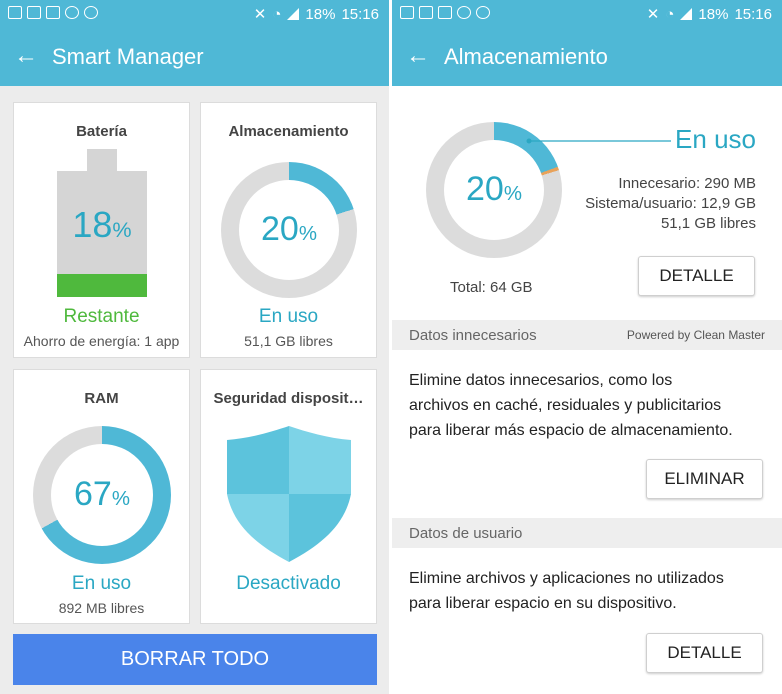 The image size is (782, 694). I want to click on storage-card: Almacenamiento 20% En uso 51,1 GB libres, so click(288, 230).